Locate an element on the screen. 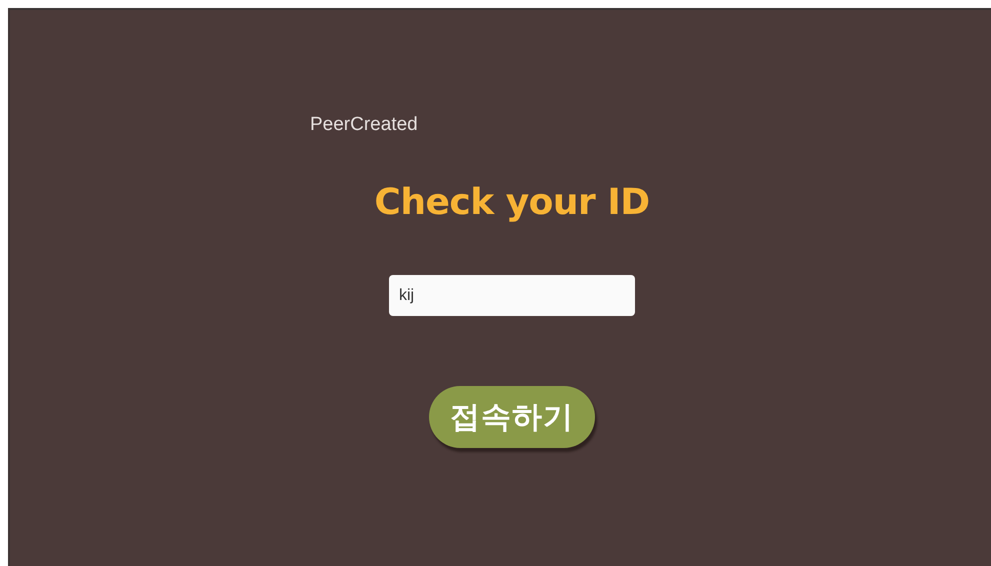 This screenshot has width=991, height=566. status-text: PeerCreated is located at coordinates (364, 125).